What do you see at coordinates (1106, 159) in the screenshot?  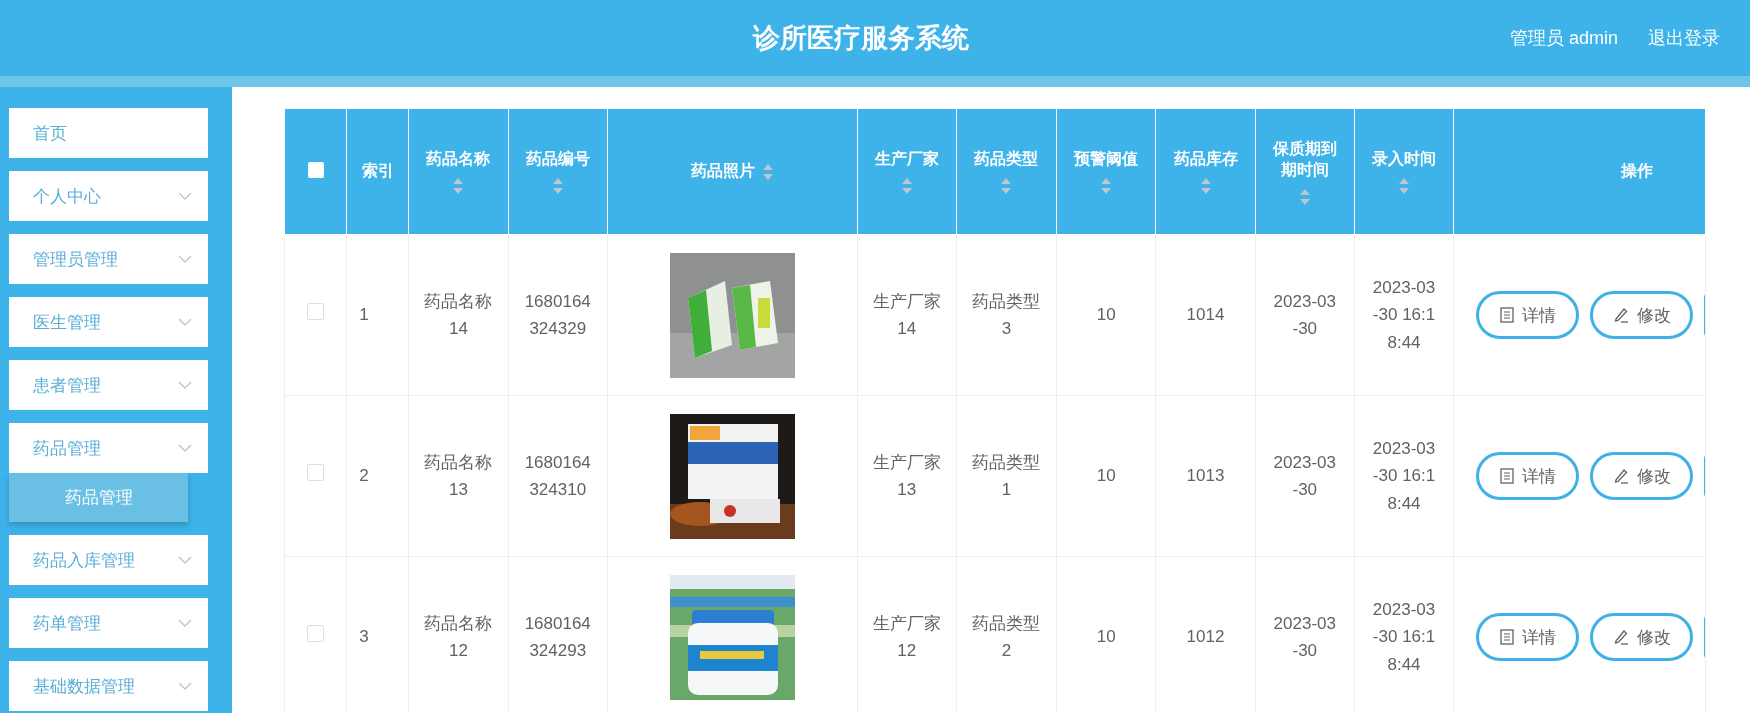 I see `column-header: 预警阈值` at bounding box center [1106, 159].